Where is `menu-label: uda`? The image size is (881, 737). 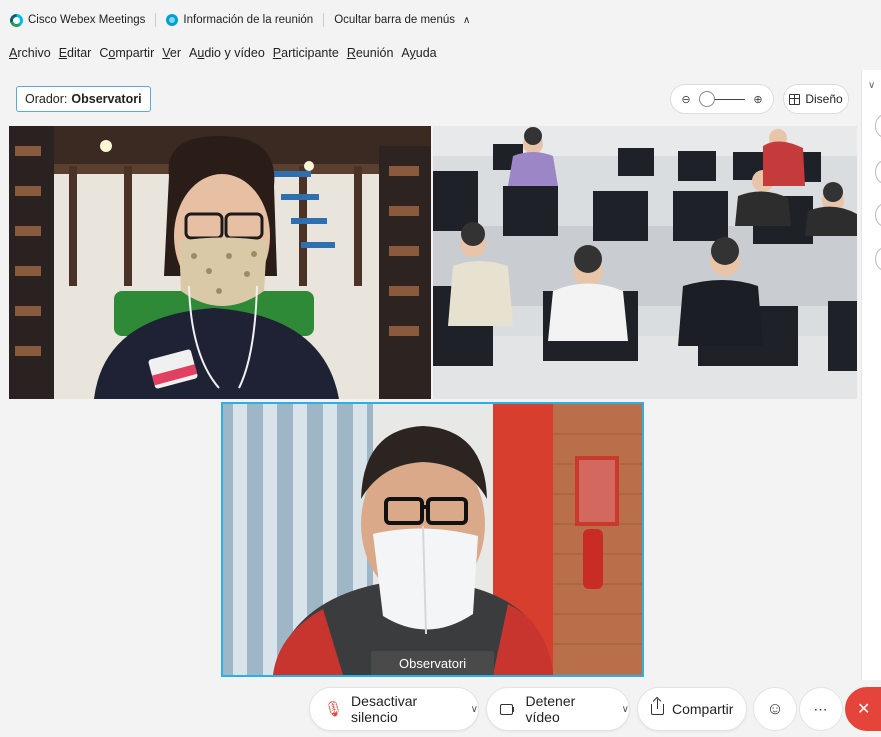
menu-label: uda is located at coordinates (426, 53).